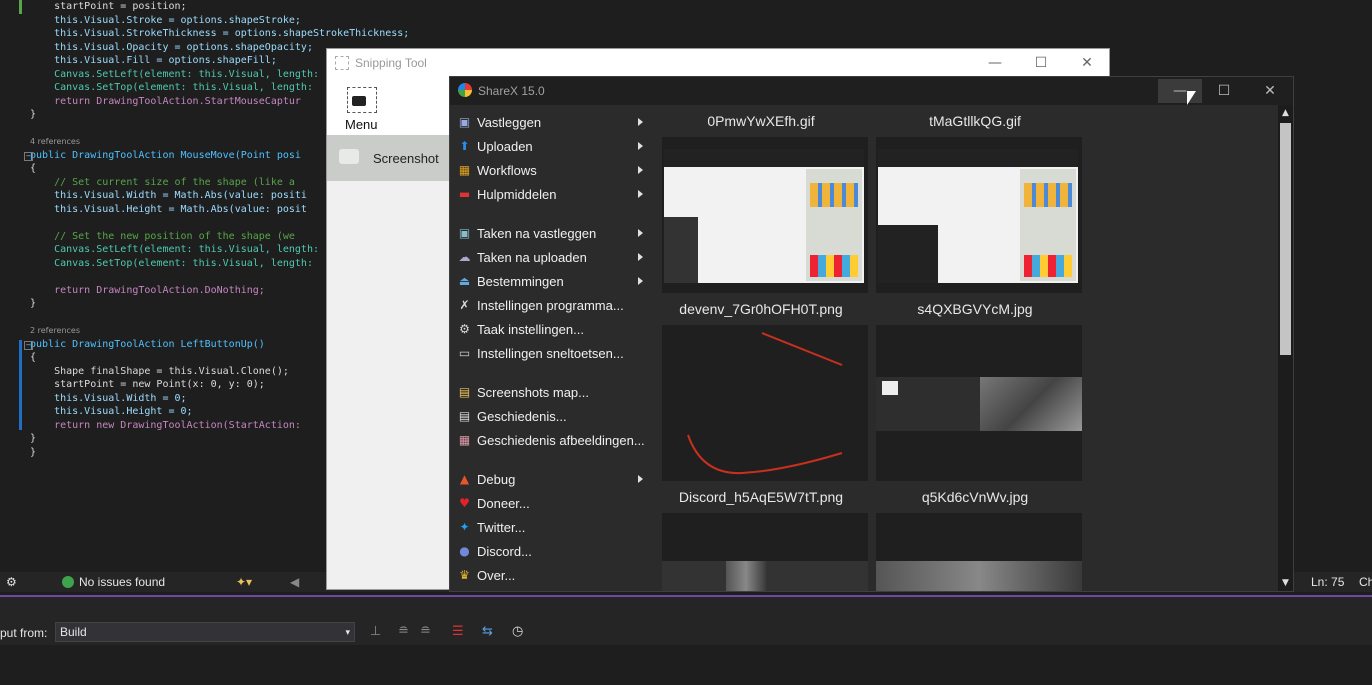 This screenshot has height=685, width=1372. What do you see at coordinates (552, 234) in the screenshot?
I see `menu-item-taken-na-vastleggen: ▣ Taken na vastleggen` at bounding box center [552, 234].